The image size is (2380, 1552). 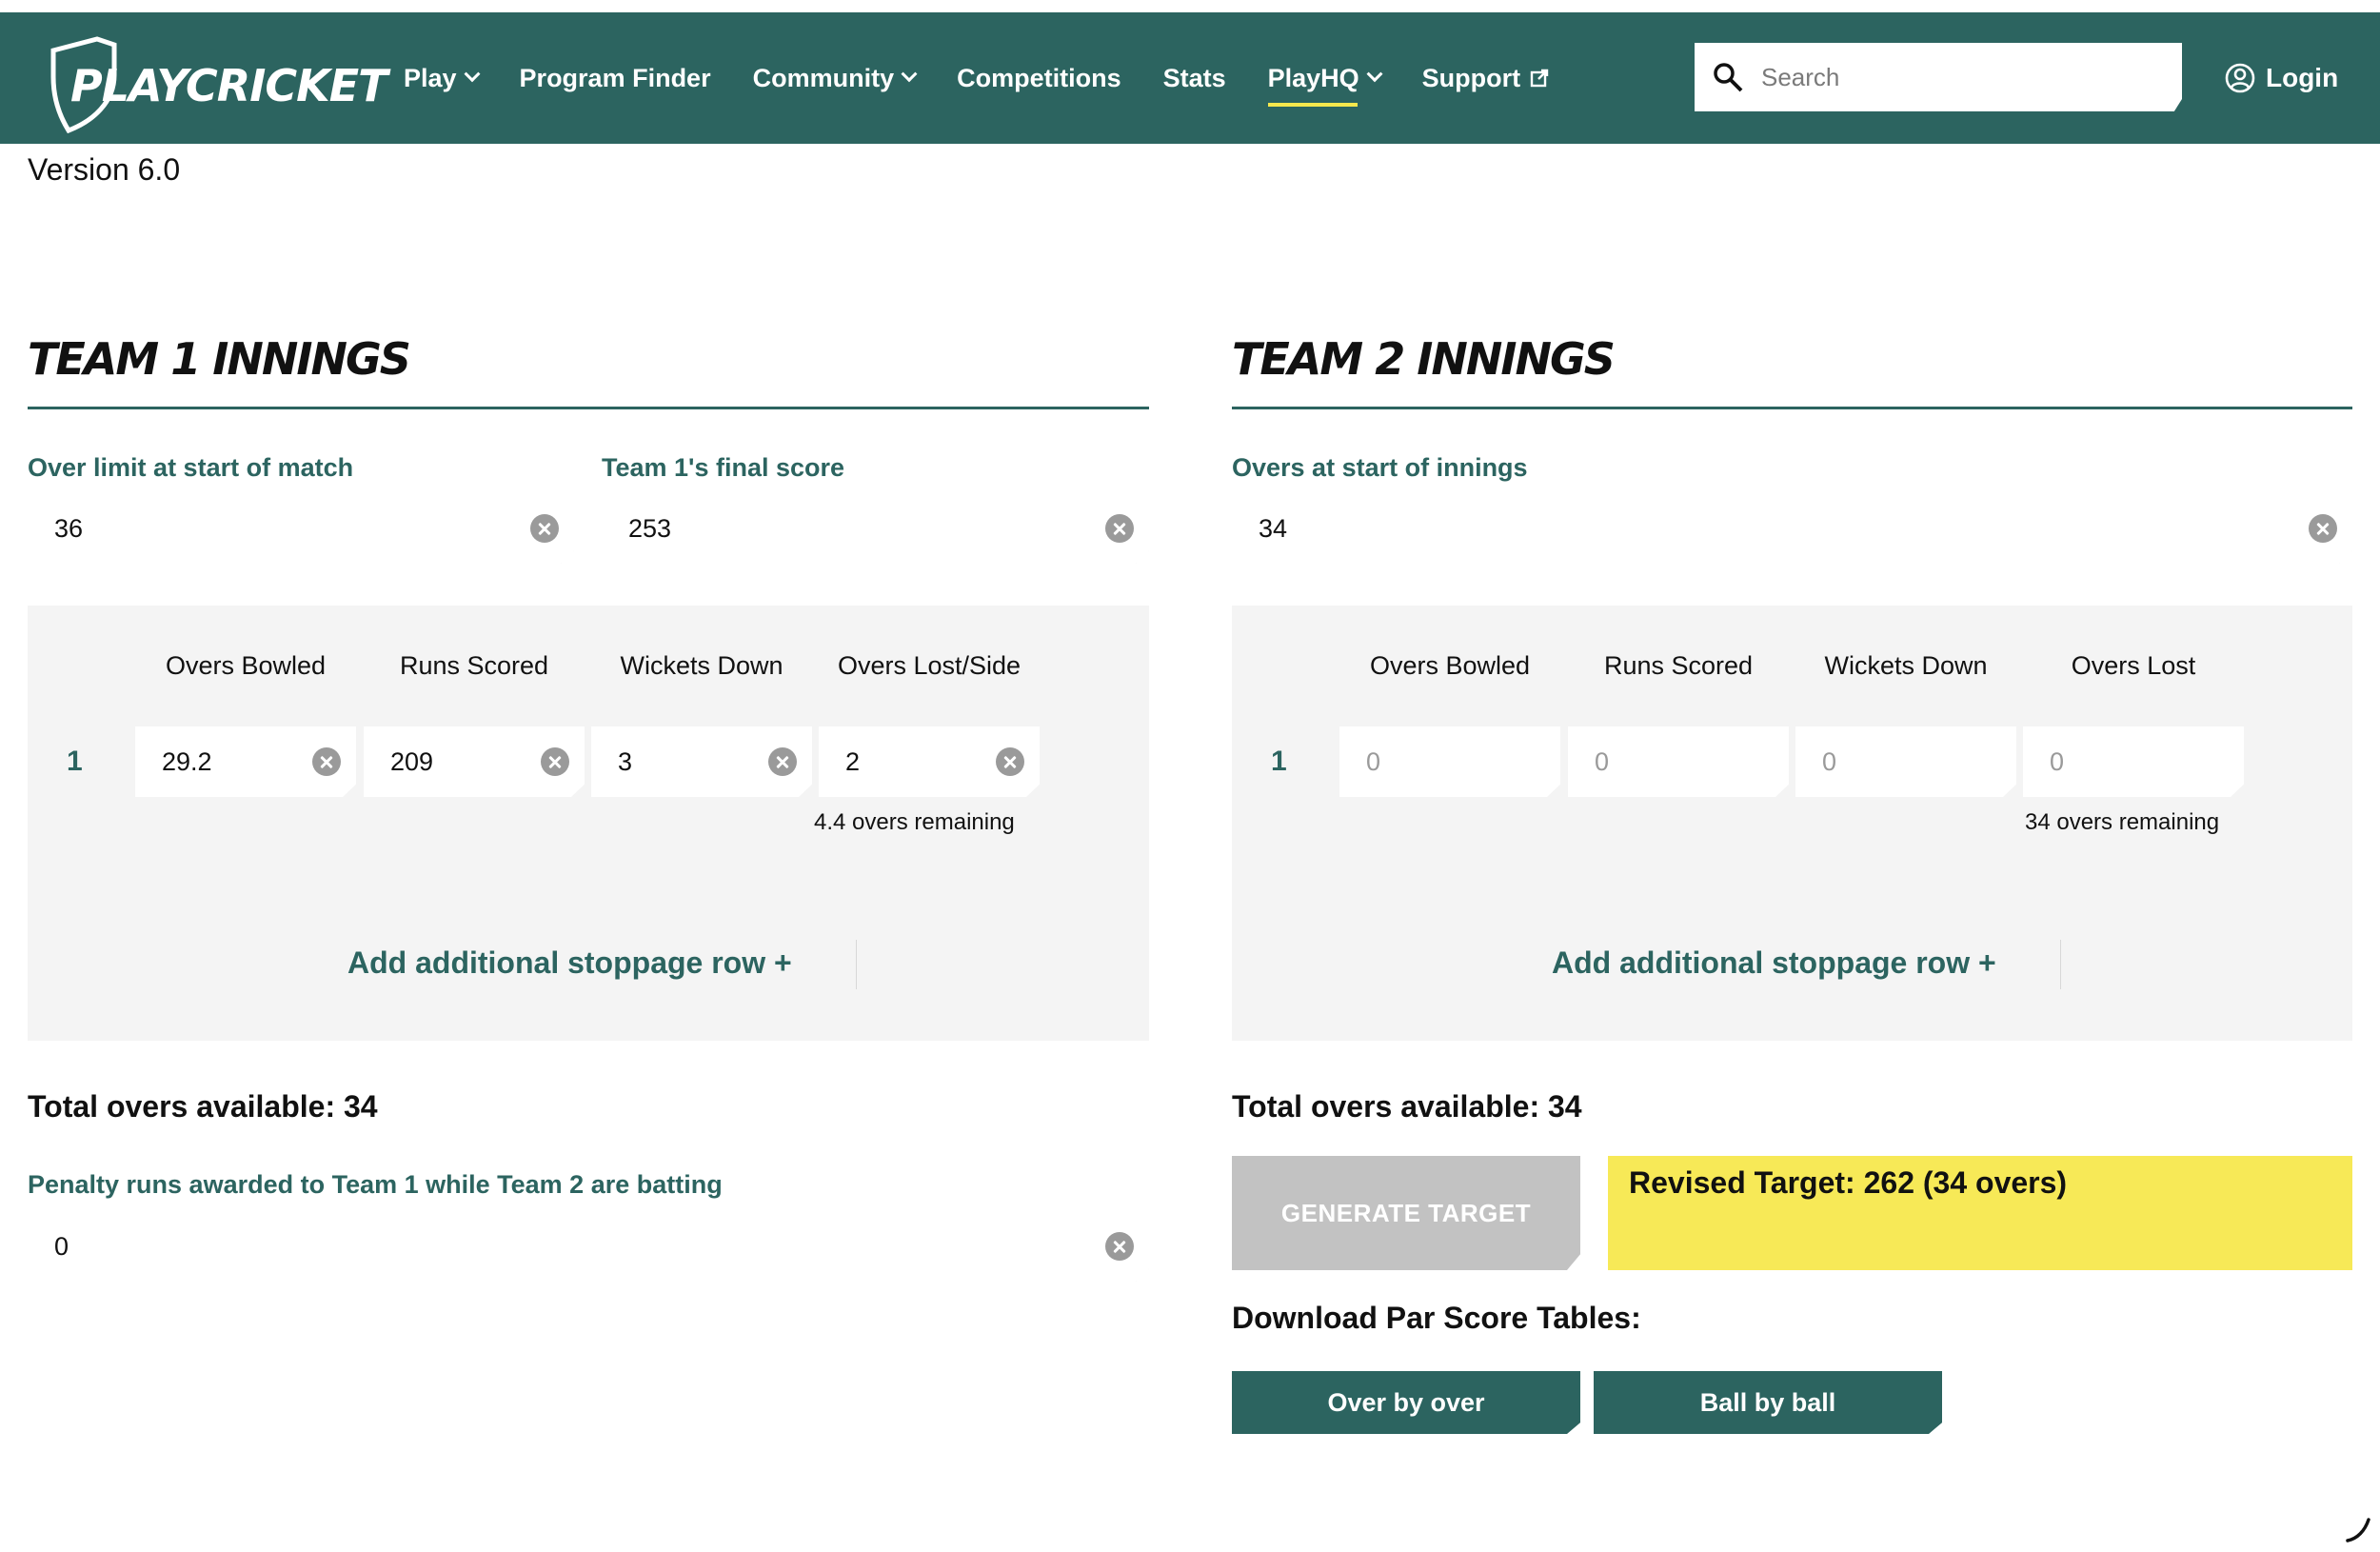 I want to click on col-overs-lost: Overs Lost/Side, so click(x=929, y=666).